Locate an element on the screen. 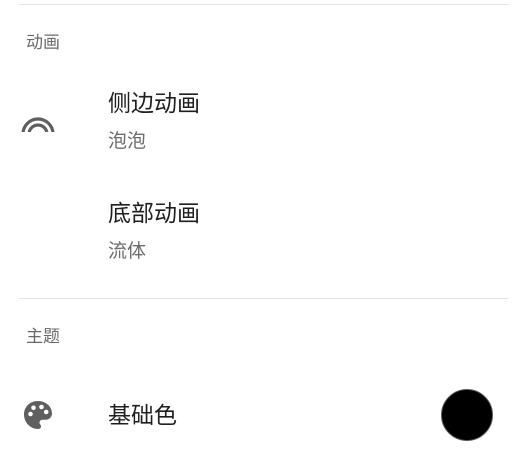 This screenshot has height=465, width=516. pref-title: 侧边动画 is located at coordinates (154, 104).